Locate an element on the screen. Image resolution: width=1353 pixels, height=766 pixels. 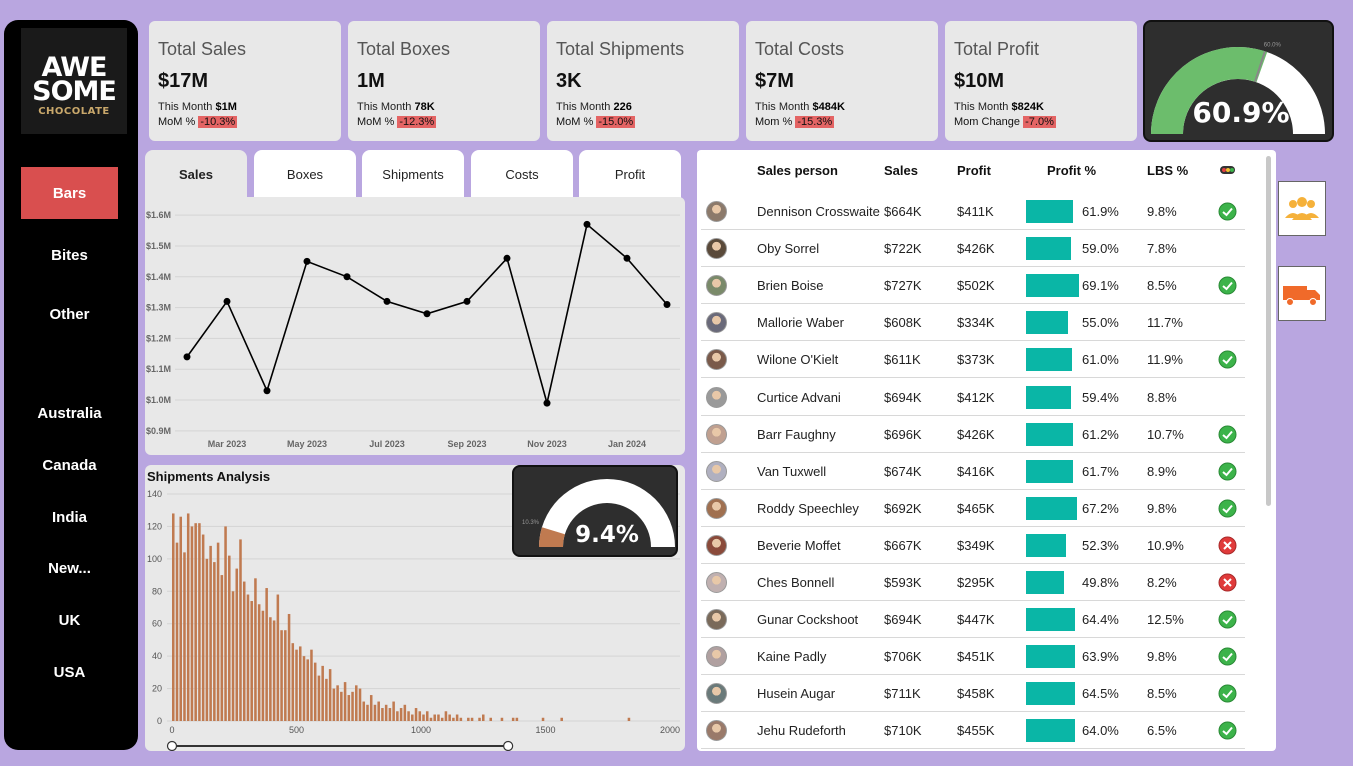
logo-text-3: CHOCOLATE is located at coordinates (74, 111).